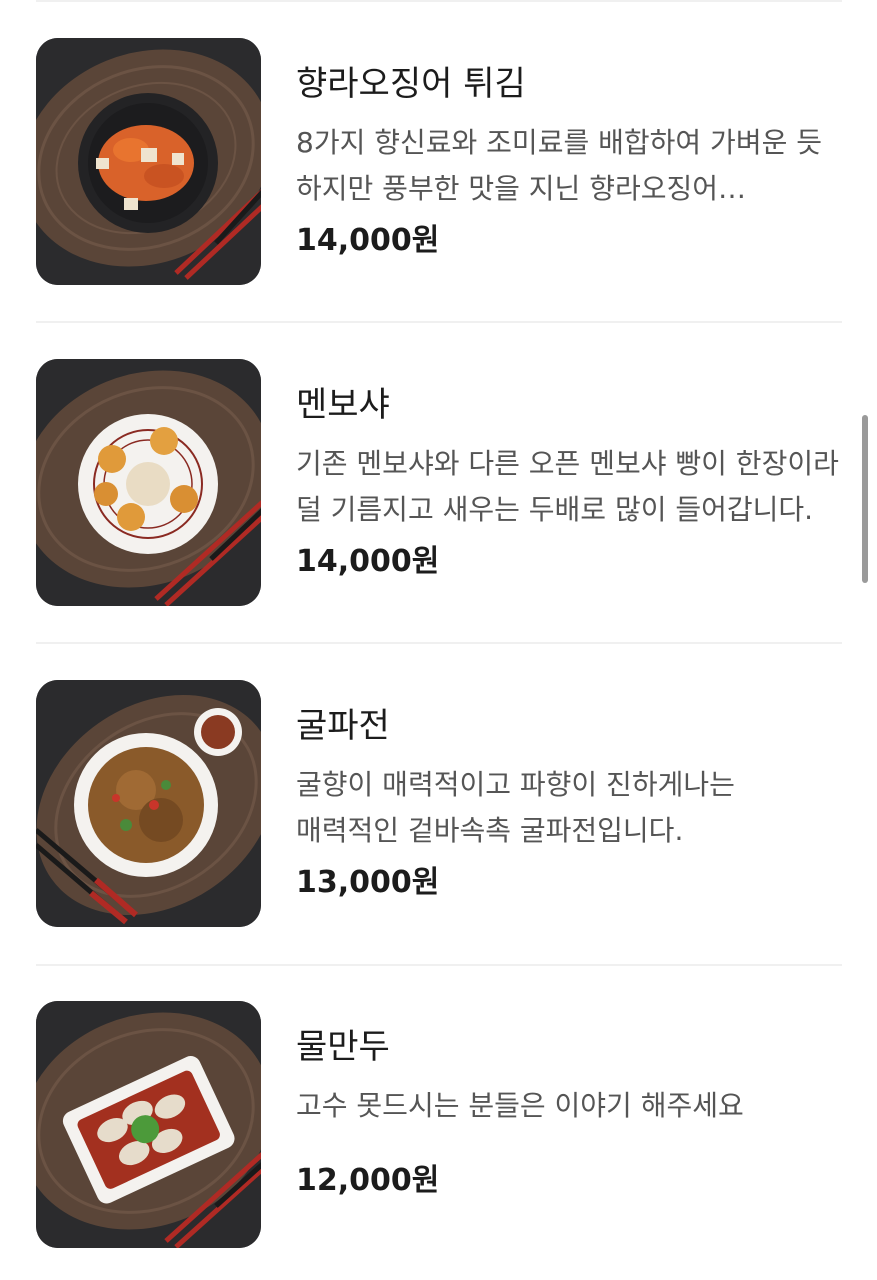 This screenshot has width=877, height=1280. I want to click on menu-item-description: 굴향이 매력적이고 파향이 진하게나는 매력적인 겉바속촉 굴파전입니다., so click(515, 807).